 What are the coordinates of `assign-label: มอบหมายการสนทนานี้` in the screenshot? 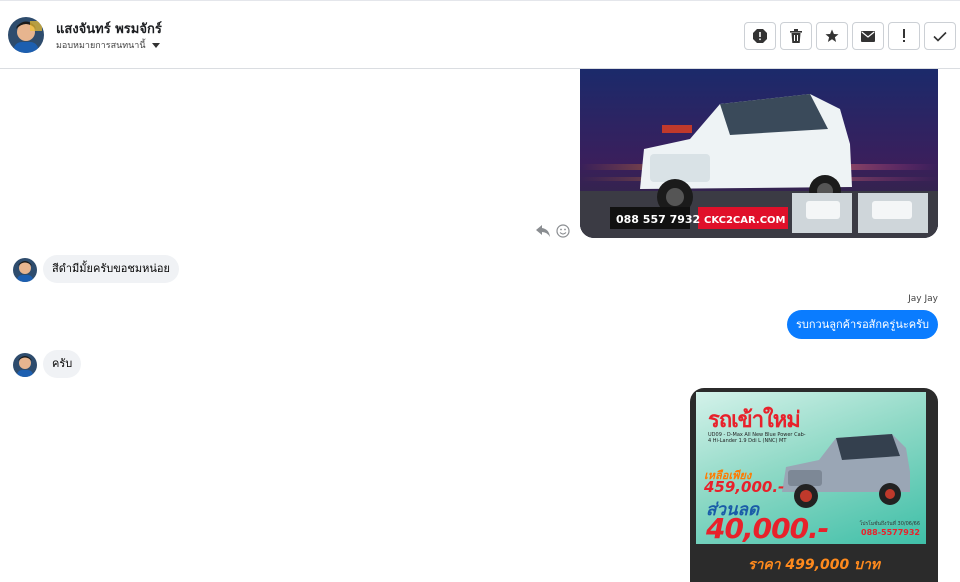 It's located at (101, 46).